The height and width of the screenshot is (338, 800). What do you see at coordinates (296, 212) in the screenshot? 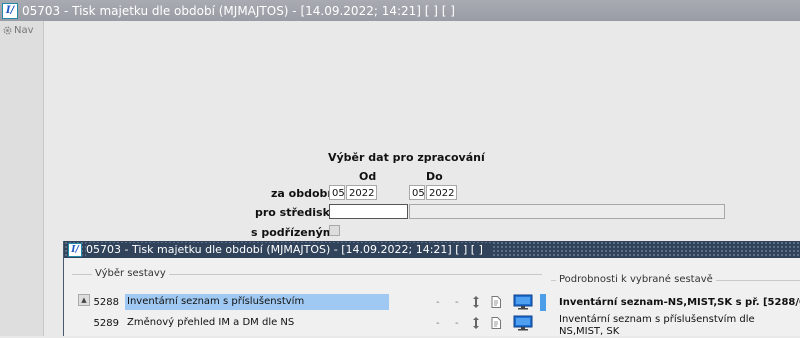
I see `center-label: pro středisko` at bounding box center [296, 212].